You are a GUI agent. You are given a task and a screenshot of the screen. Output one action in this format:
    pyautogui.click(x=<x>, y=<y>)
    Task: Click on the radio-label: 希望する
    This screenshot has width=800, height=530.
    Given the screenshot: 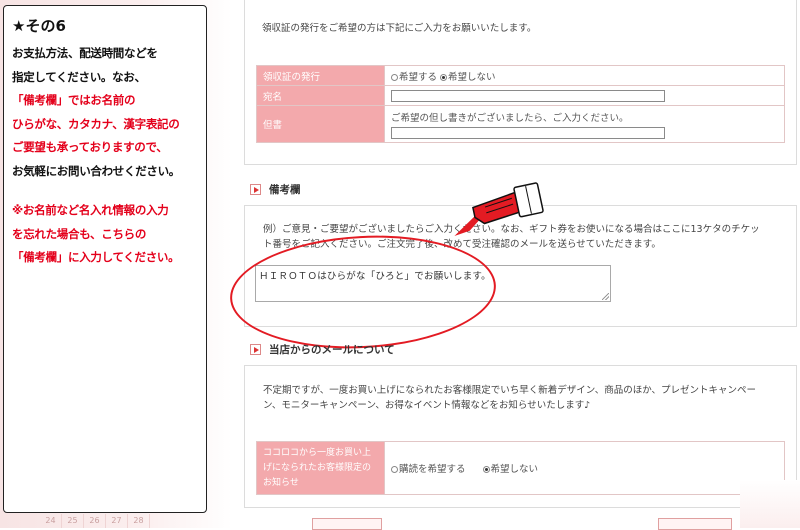 What is the action you would take?
    pyautogui.click(x=418, y=77)
    